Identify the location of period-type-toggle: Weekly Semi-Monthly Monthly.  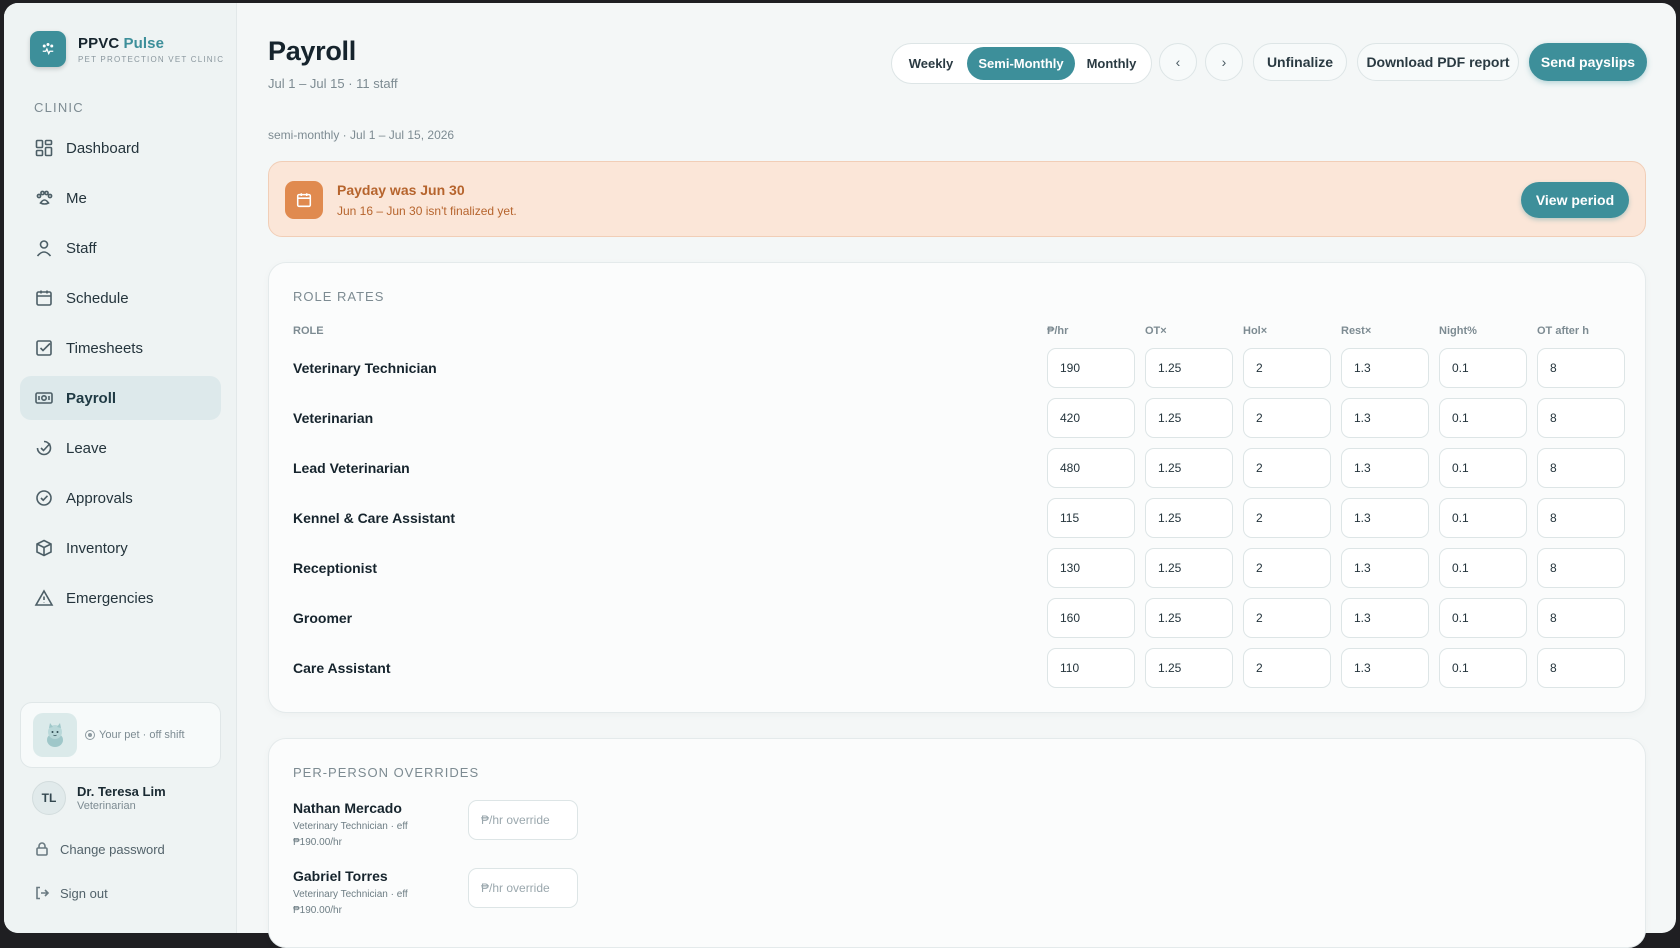
(1021, 63).